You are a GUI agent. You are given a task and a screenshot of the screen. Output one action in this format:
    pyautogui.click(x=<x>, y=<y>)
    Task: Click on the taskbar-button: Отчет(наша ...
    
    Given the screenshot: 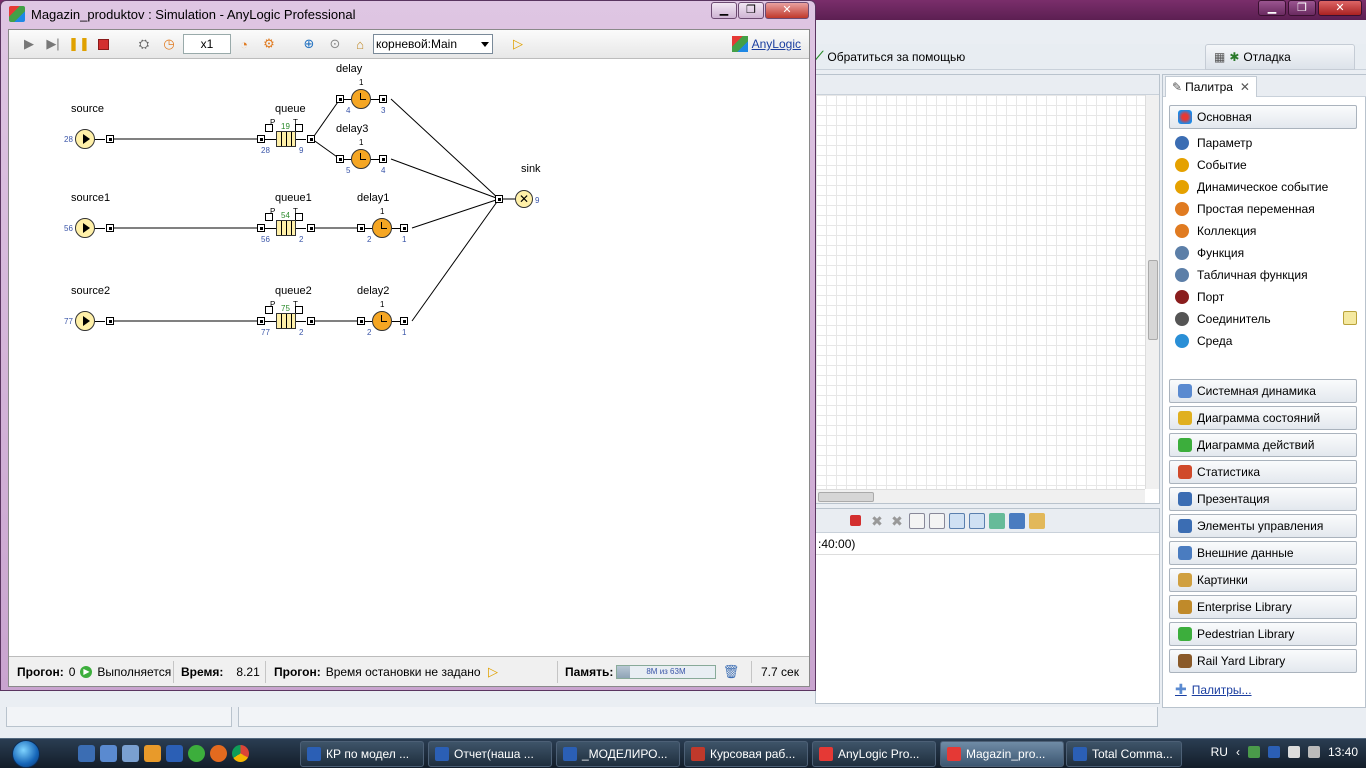 What is the action you would take?
    pyautogui.click(x=490, y=754)
    